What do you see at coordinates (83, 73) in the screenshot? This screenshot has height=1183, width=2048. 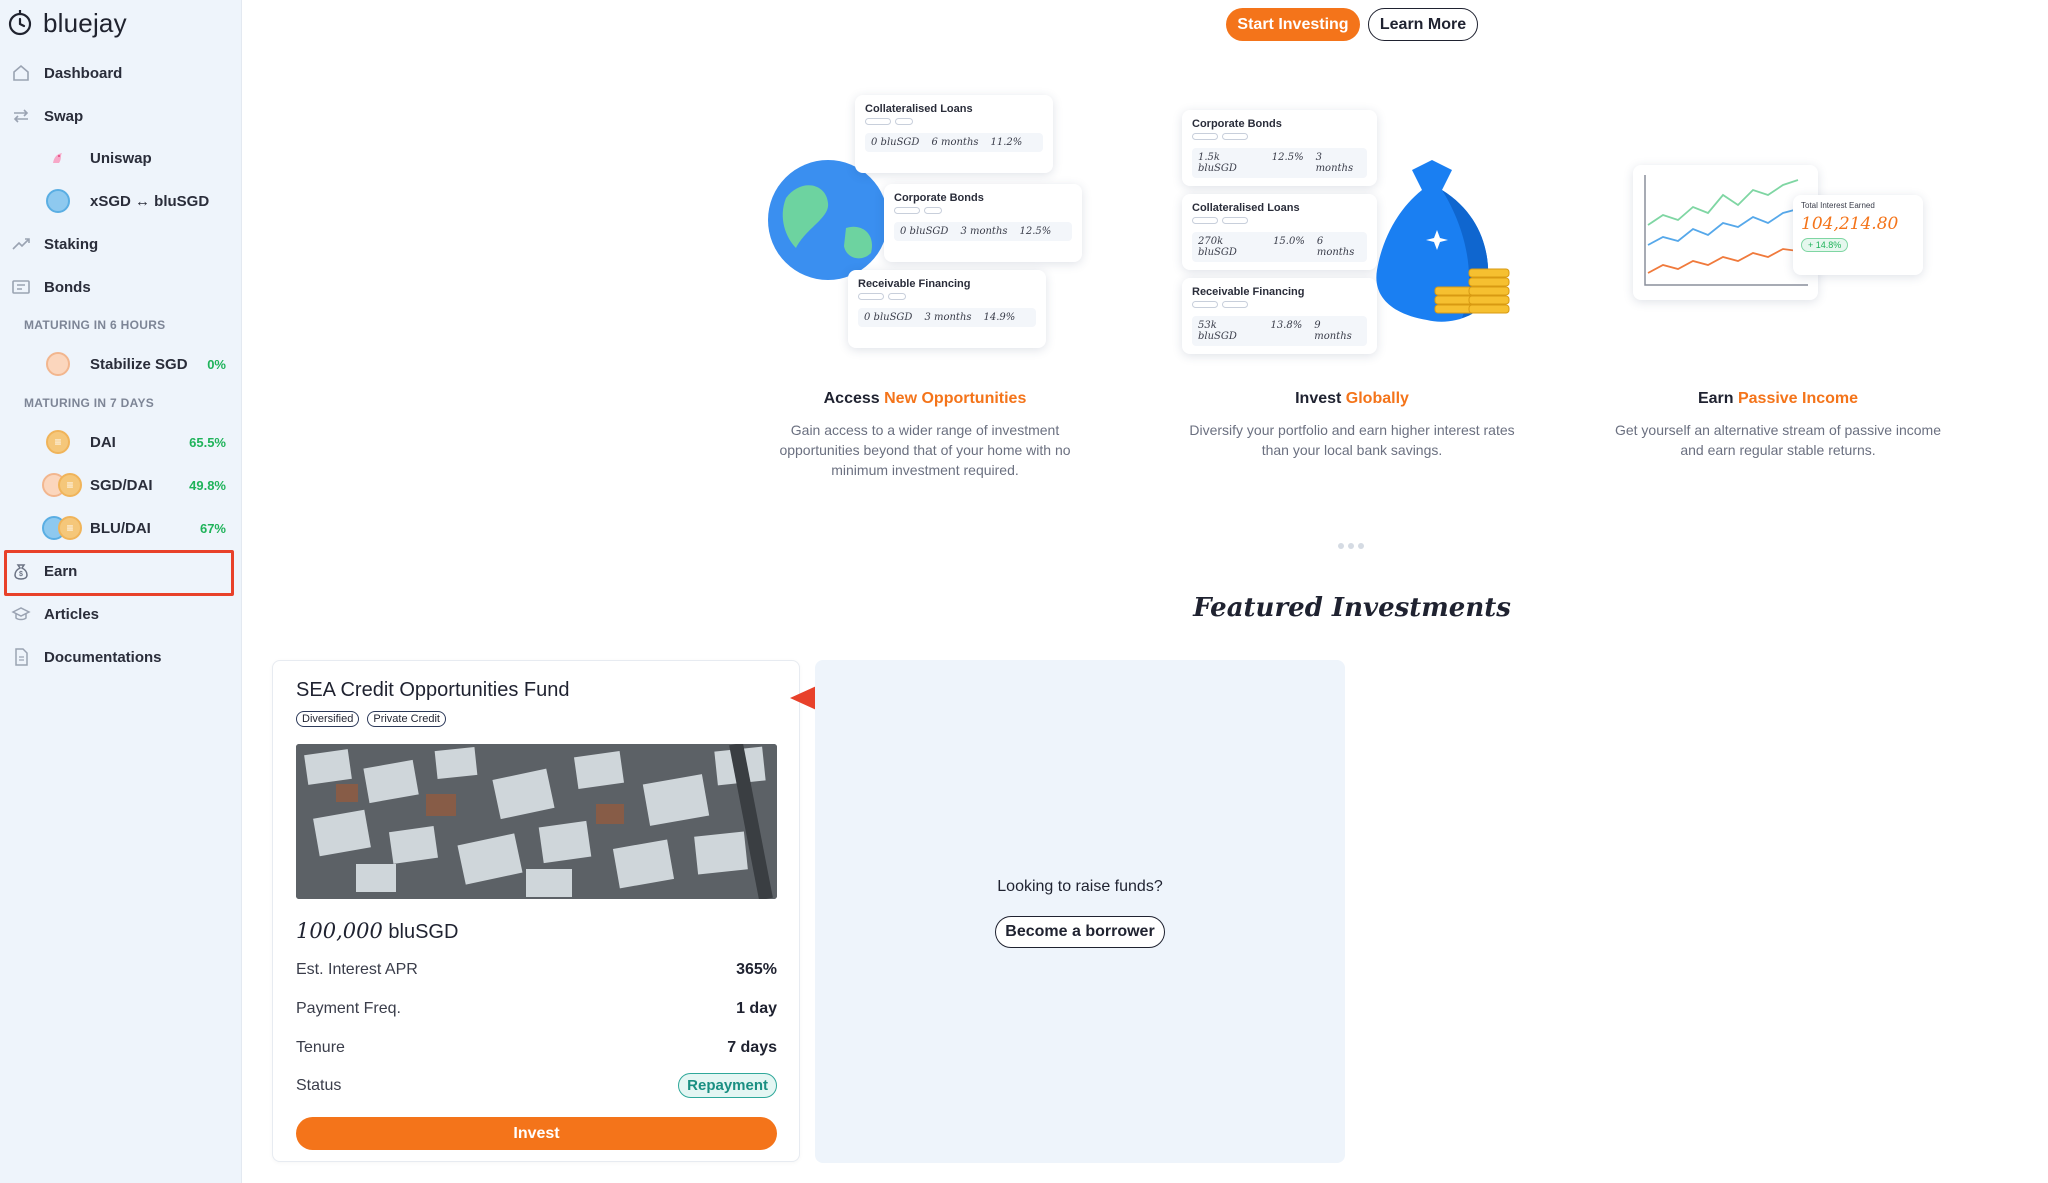 I see `sidebar-item-label: Dashboard` at bounding box center [83, 73].